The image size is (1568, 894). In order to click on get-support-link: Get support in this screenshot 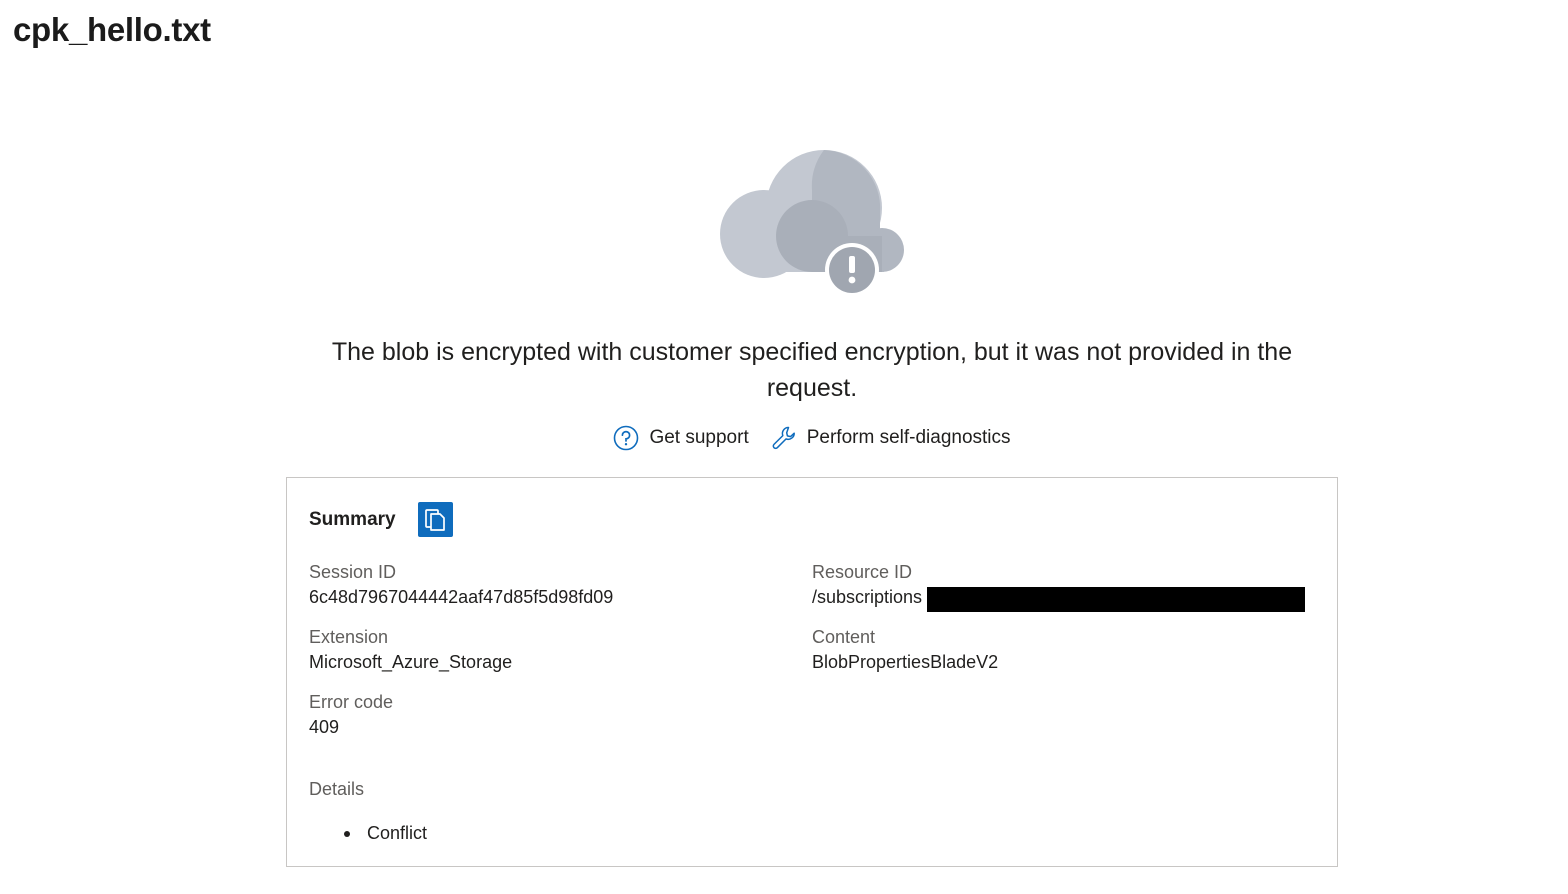, I will do `click(681, 438)`.